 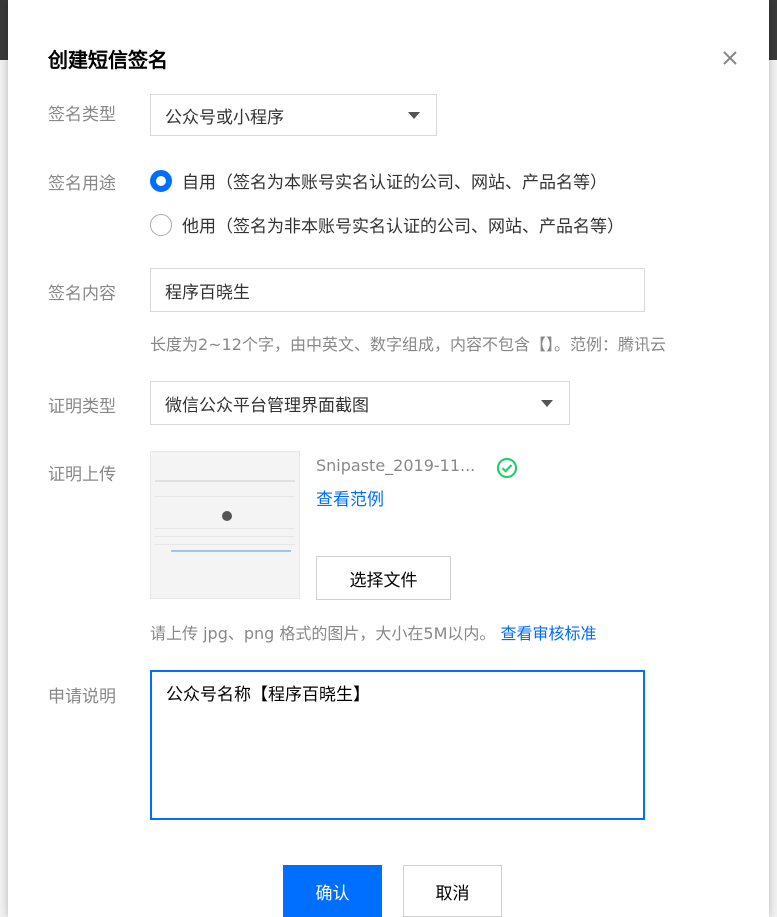 I want to click on apply-note-value: 公众号名称【程序百晓生】, so click(x=268, y=695).